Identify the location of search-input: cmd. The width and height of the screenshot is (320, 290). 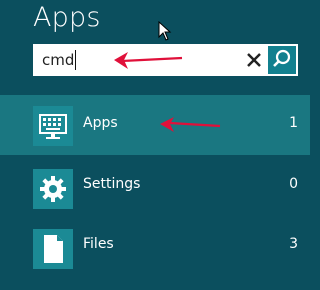
(58, 60).